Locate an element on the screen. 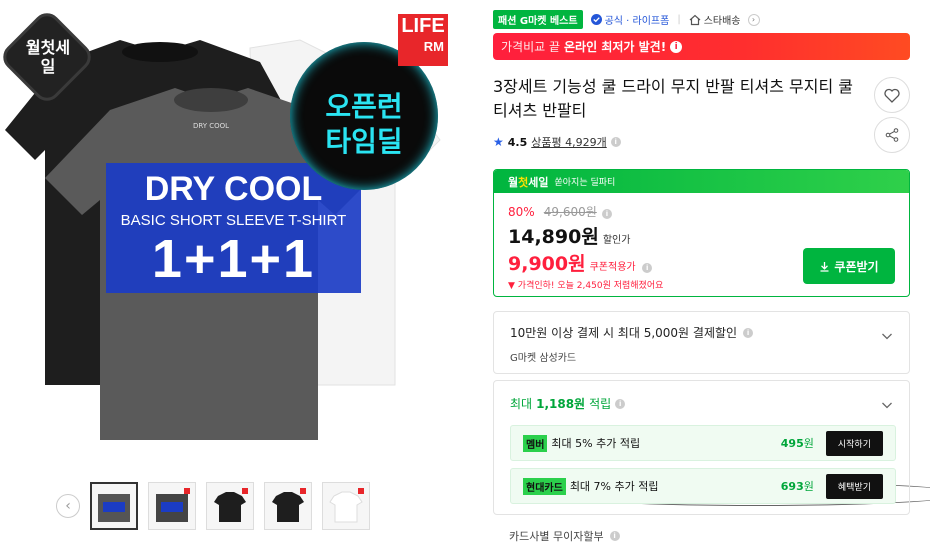 This screenshot has height=560, width=930. rating-score: 4.5 is located at coordinates (517, 142).